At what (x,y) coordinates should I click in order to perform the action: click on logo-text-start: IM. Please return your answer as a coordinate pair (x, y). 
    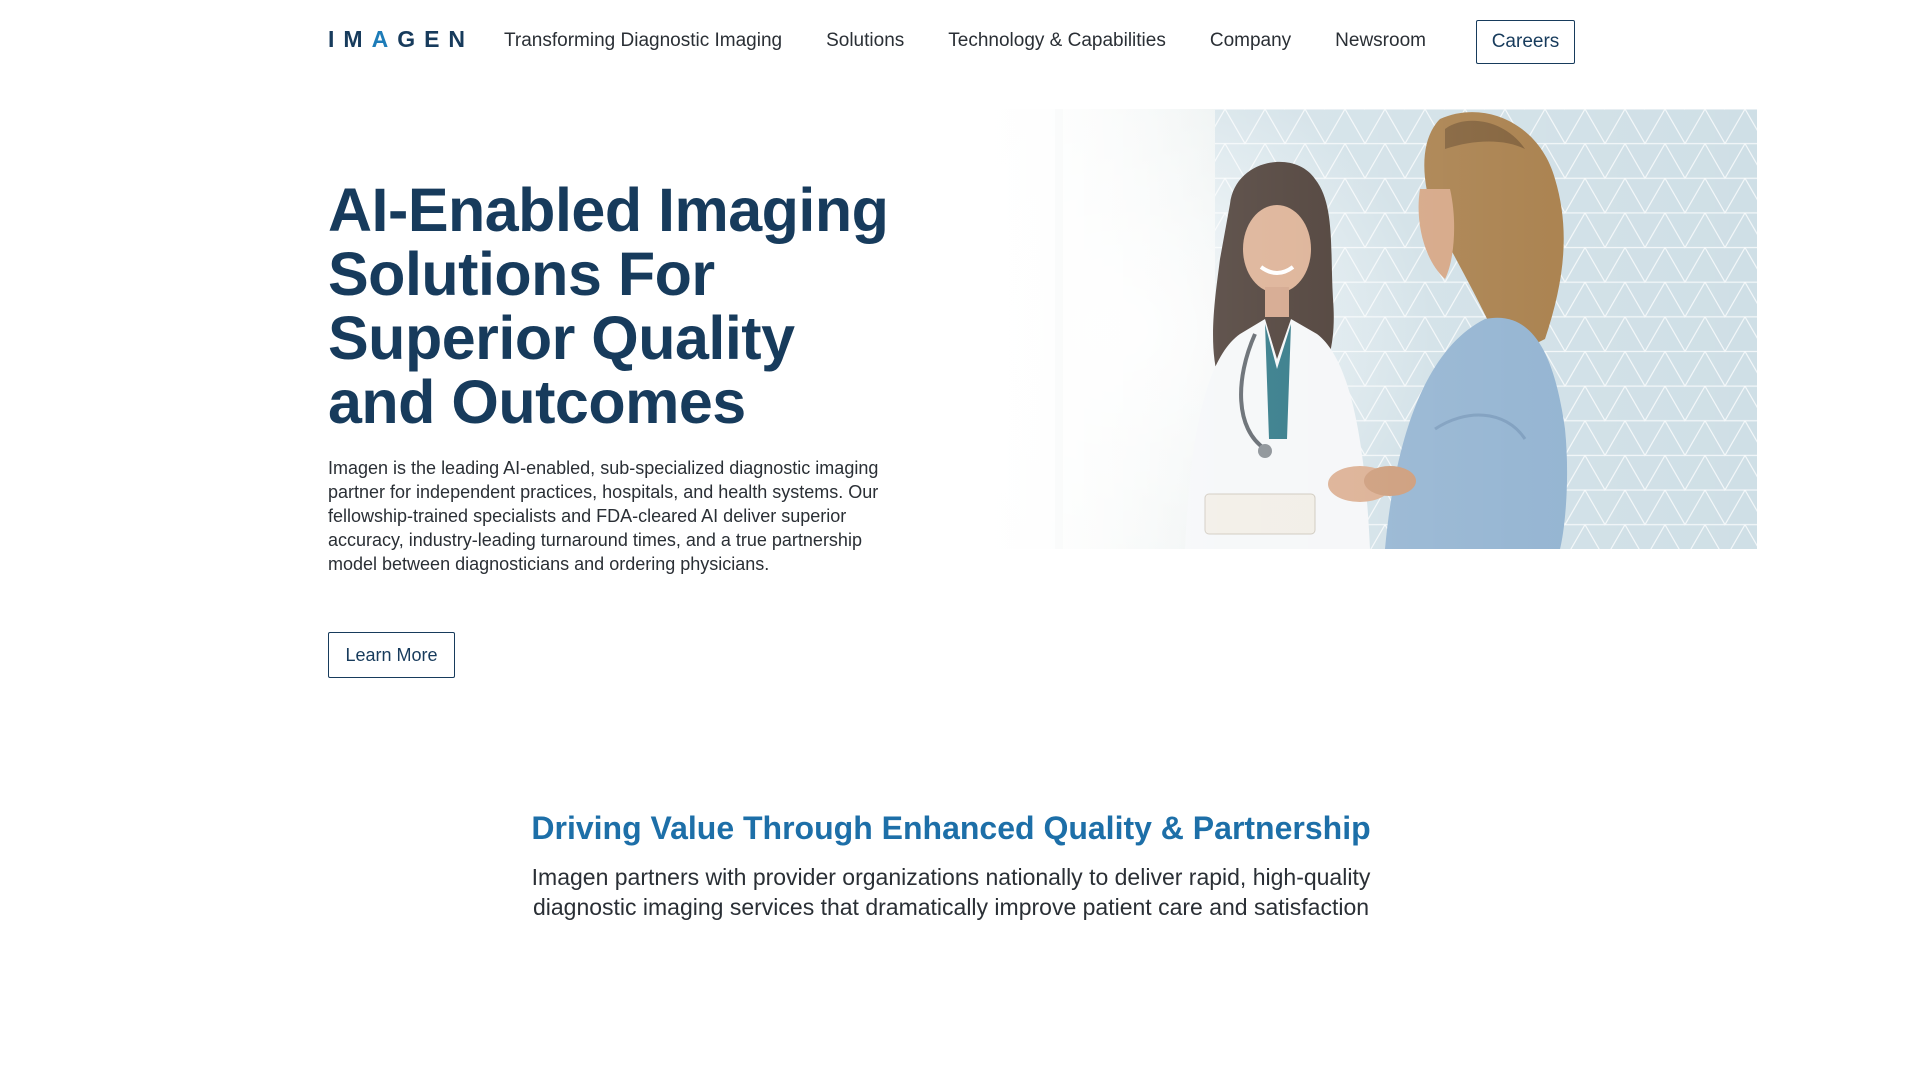
    Looking at the image, I should click on (350, 39).